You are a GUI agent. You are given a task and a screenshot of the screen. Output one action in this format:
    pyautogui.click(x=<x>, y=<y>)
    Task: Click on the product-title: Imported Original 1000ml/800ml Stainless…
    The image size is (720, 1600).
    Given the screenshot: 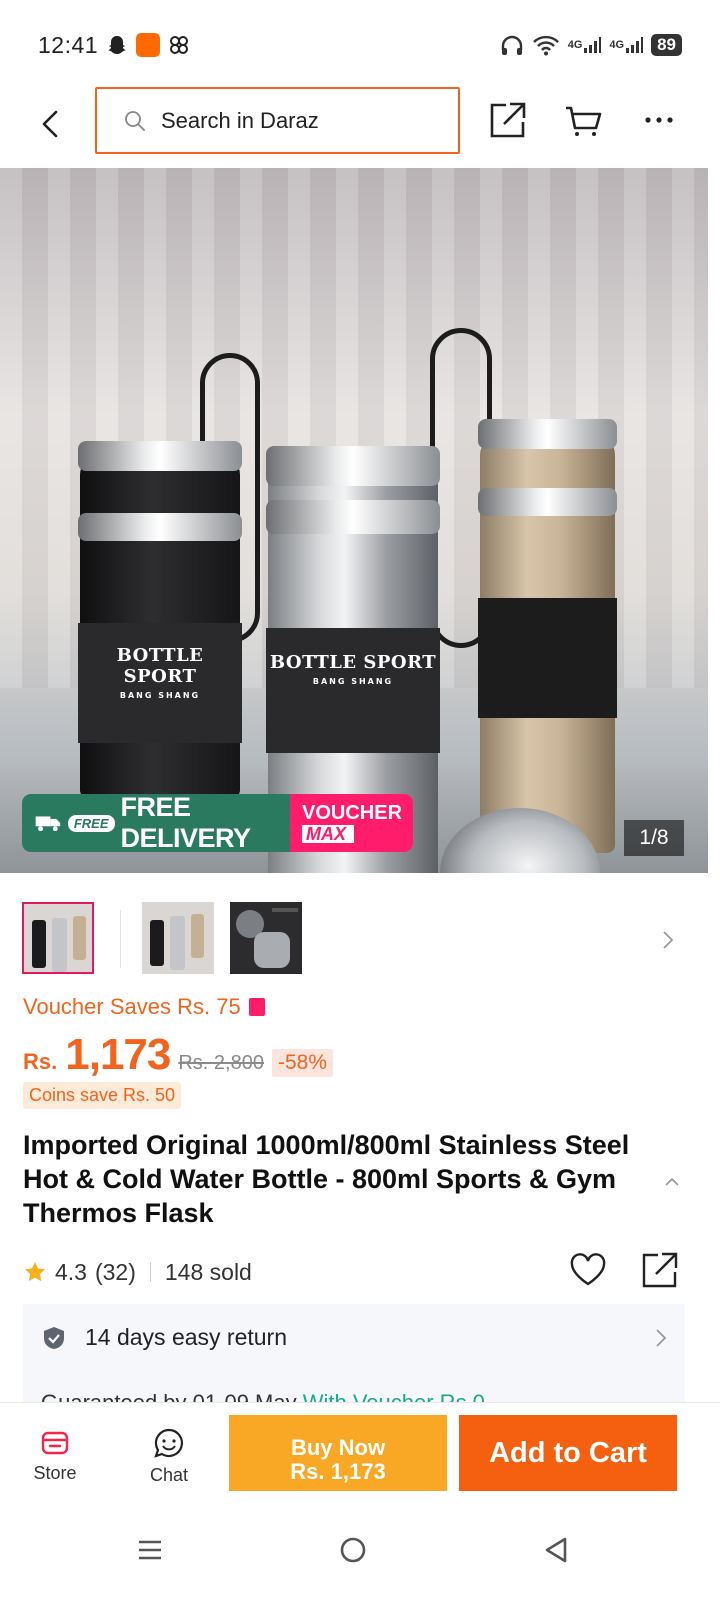 What is the action you would take?
    pyautogui.click(x=326, y=1179)
    